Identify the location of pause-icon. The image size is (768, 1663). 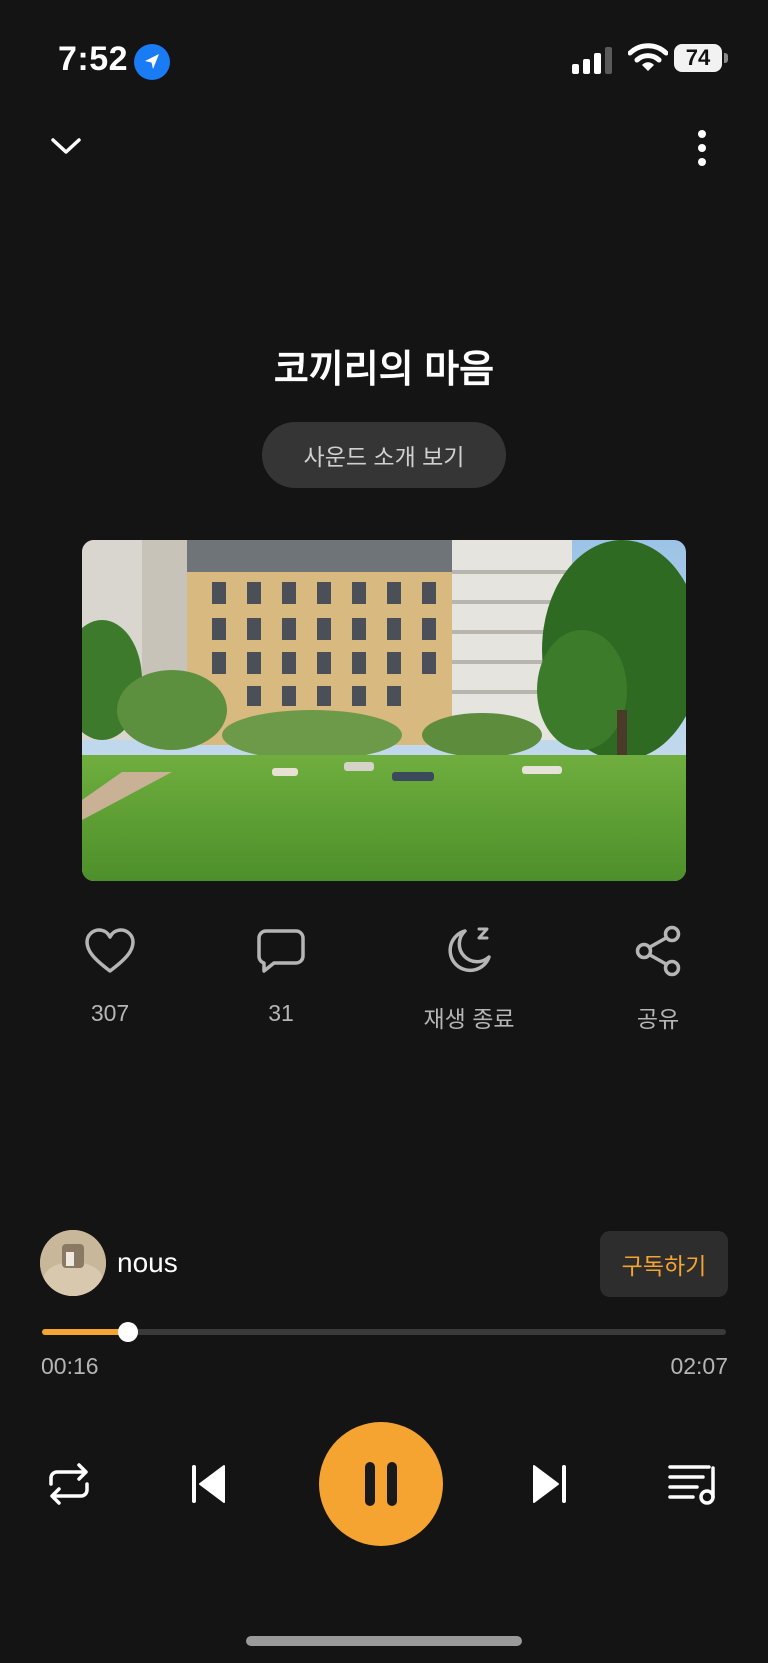
(381, 1484).